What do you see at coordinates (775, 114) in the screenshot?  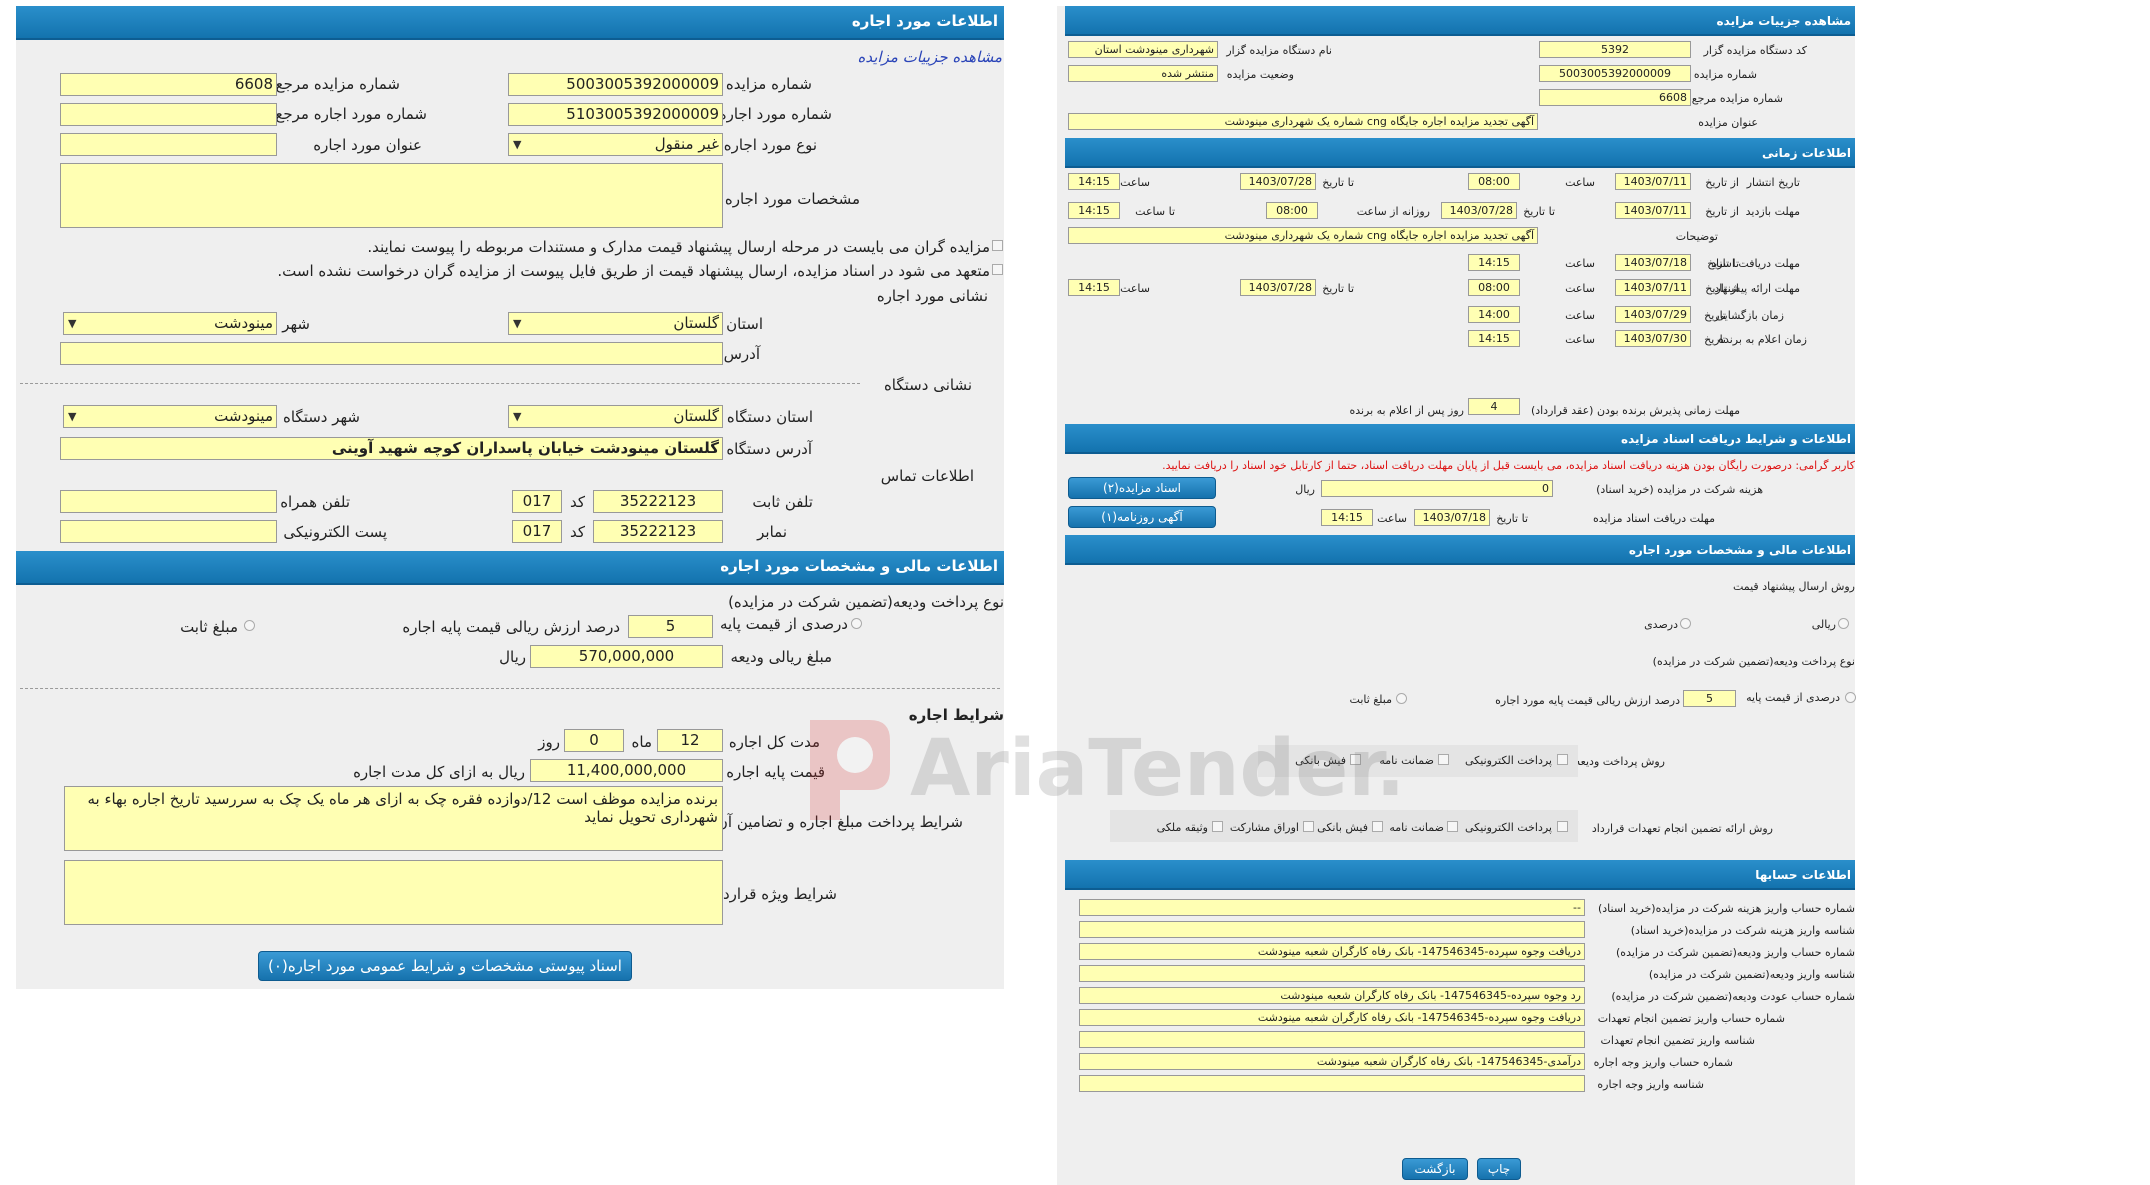 I see `lease-item-number-label: شماره مورد اجاره` at bounding box center [775, 114].